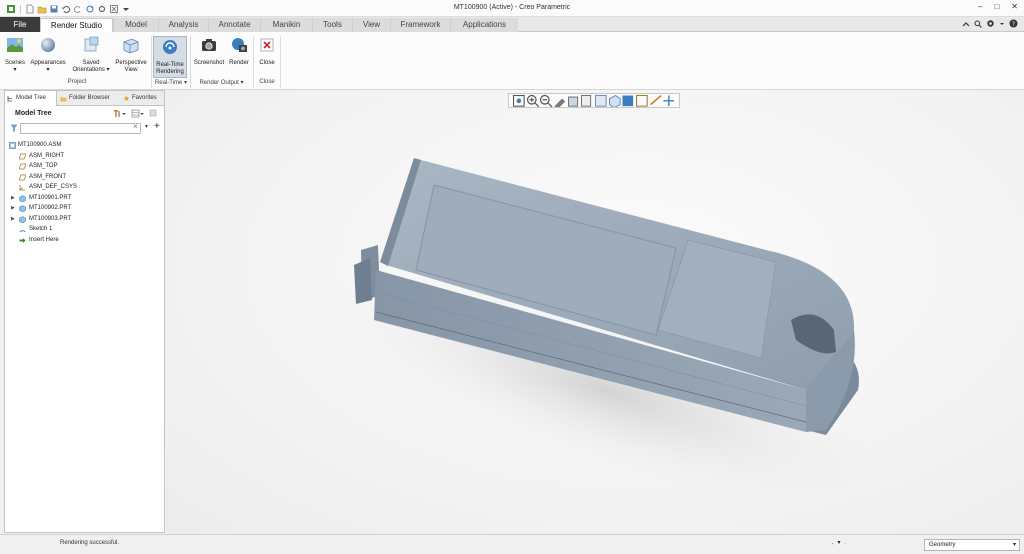 The image size is (1024, 554). I want to click on favorites-star-icon, so click(126, 98).